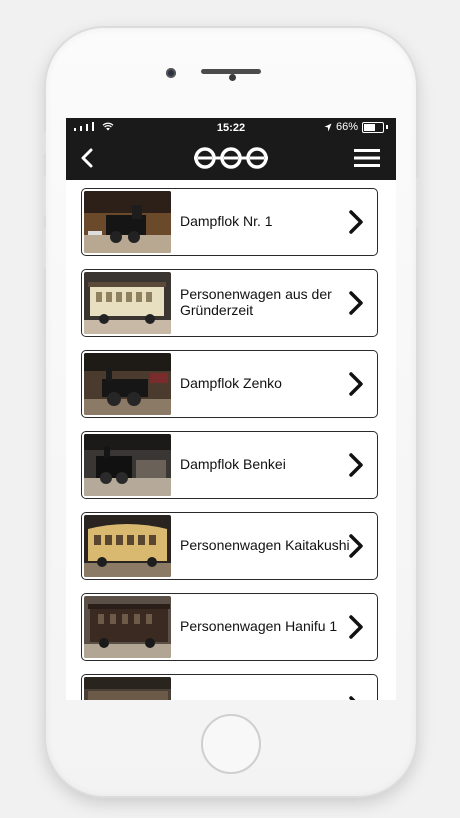 The width and height of the screenshot is (460, 818). Describe the element at coordinates (88, 158) in the screenshot. I see `chevron-left-icon` at that location.